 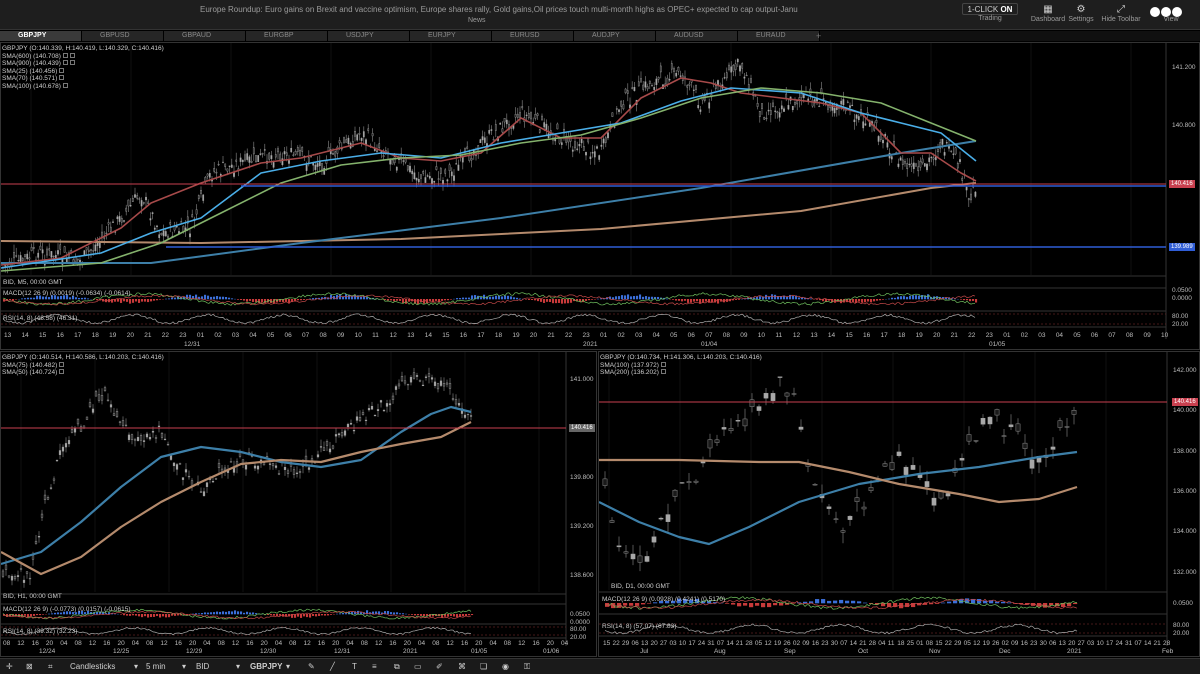 I want to click on text-tool-icon: T, so click(x=354, y=666).